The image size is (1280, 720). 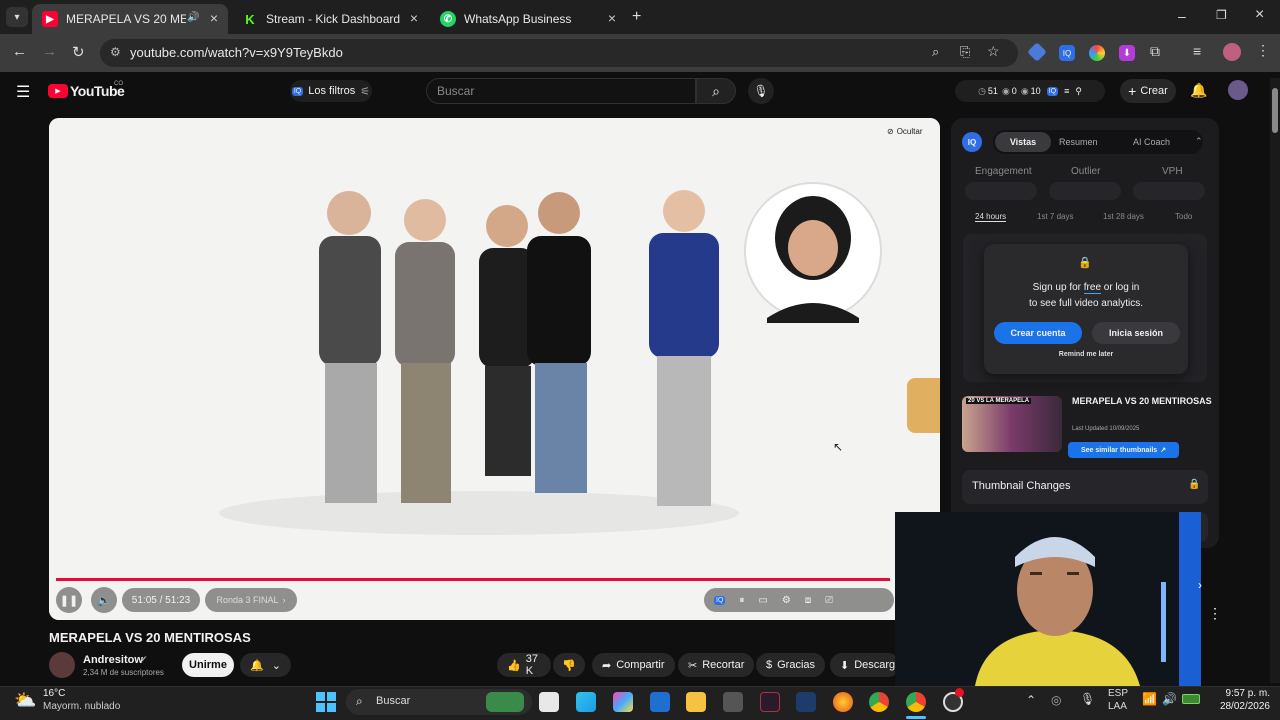 What do you see at coordinates (1183, 216) in the screenshot?
I see `range-all: Todo` at bounding box center [1183, 216].